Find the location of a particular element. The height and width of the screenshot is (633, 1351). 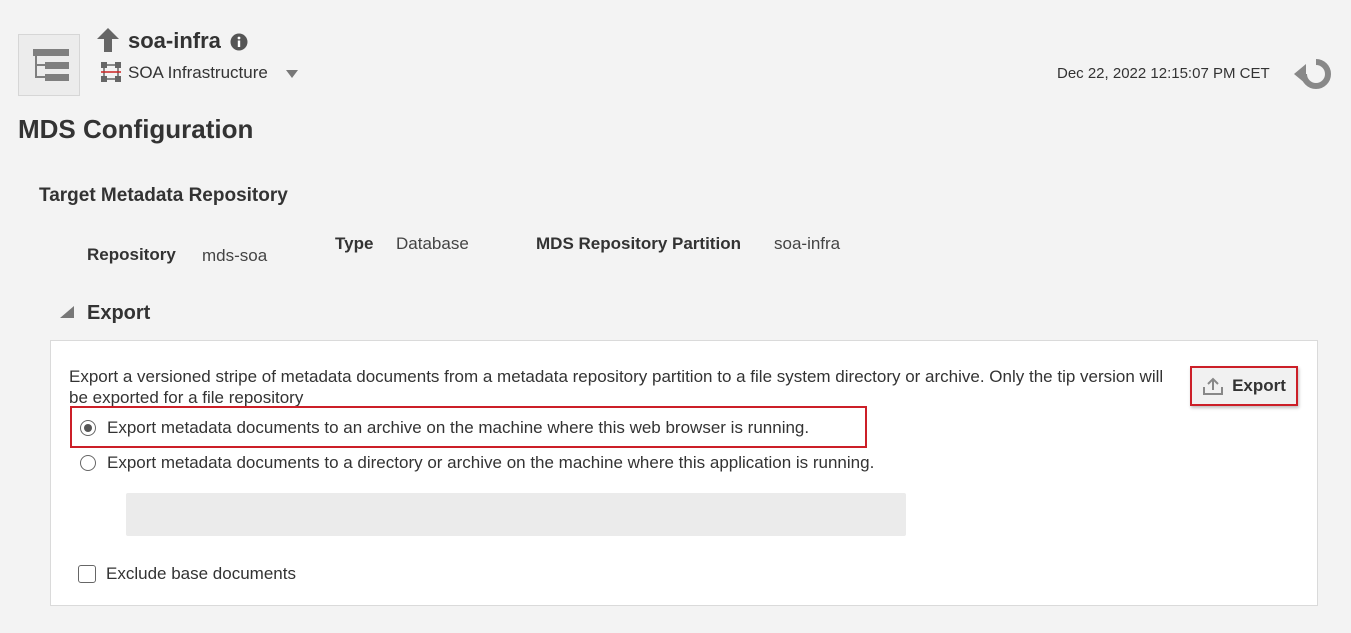

type-label: Type is located at coordinates (354, 243).